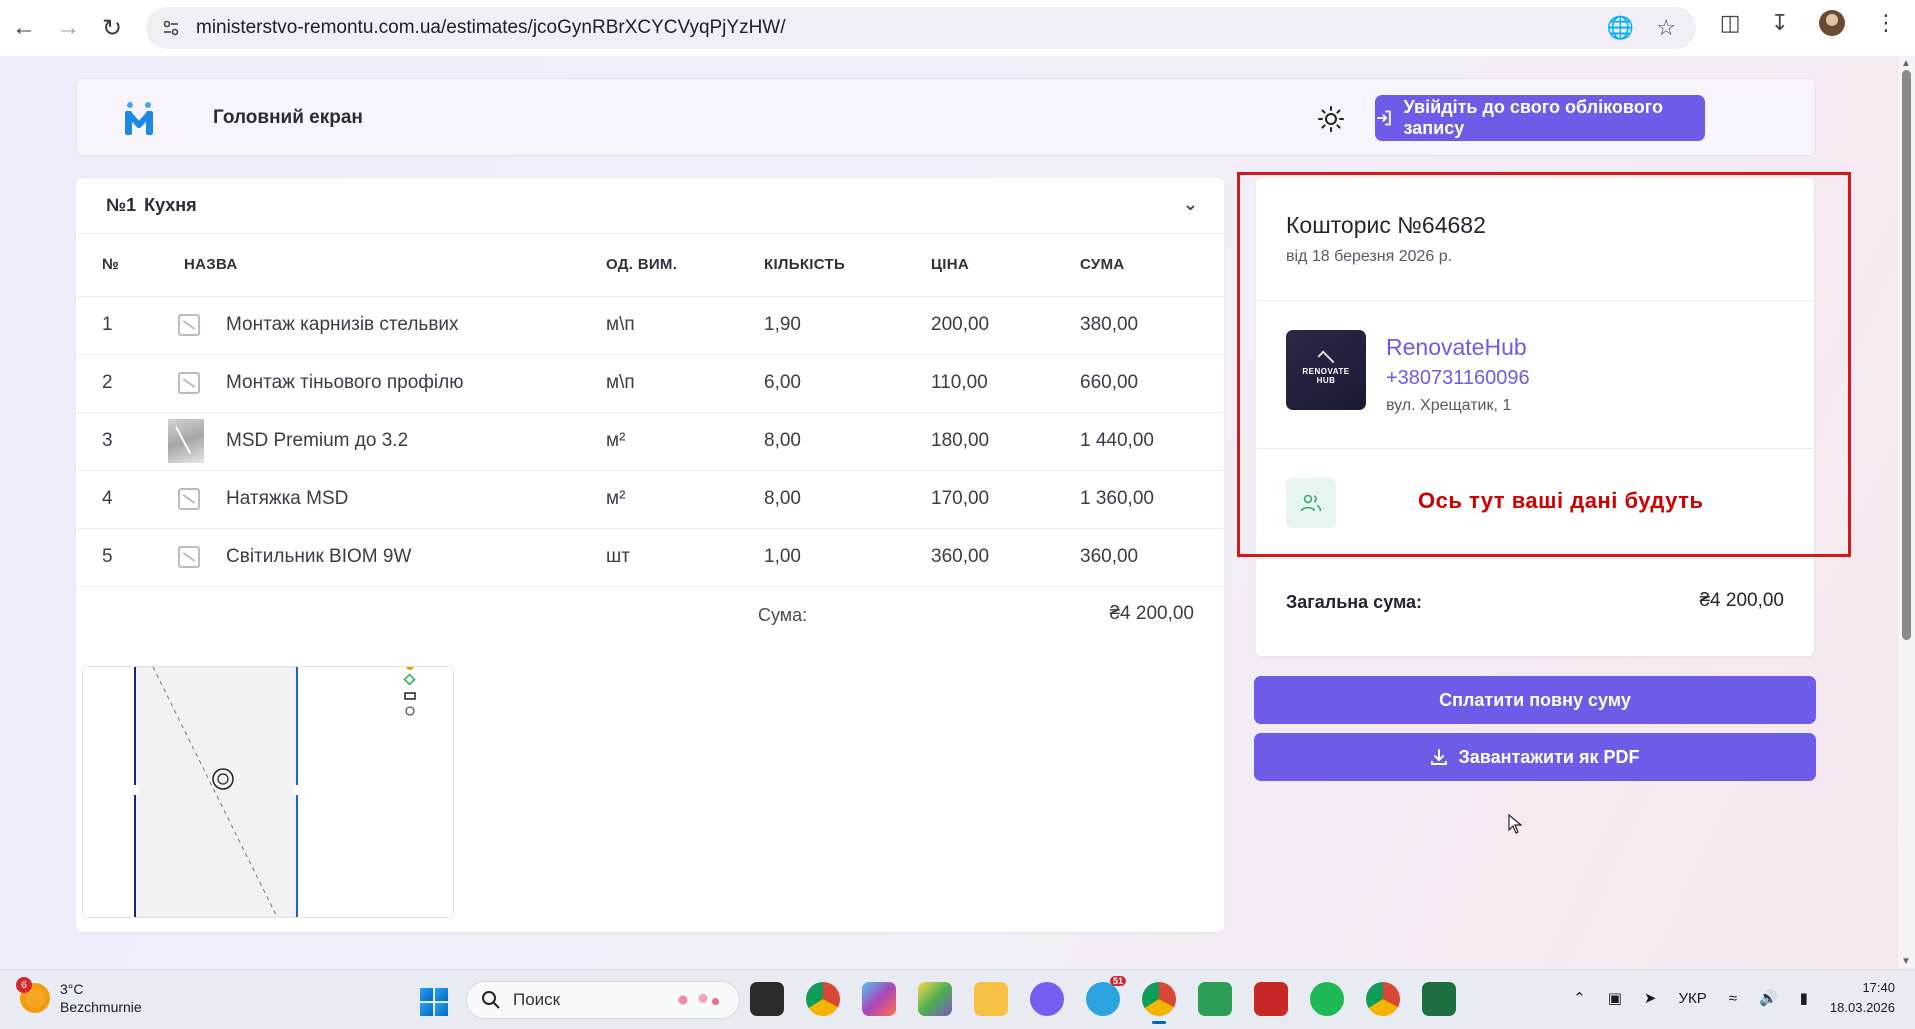 This screenshot has height=1029, width=1915. What do you see at coordinates (1862, 998) in the screenshot?
I see `clock: 17:40 18.03.2026` at bounding box center [1862, 998].